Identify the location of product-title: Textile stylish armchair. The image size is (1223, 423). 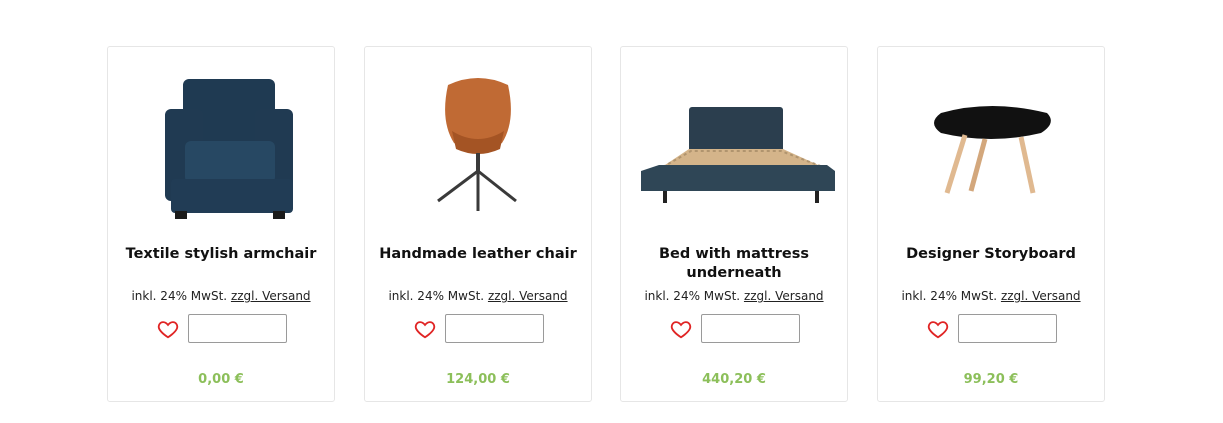
(221, 254).